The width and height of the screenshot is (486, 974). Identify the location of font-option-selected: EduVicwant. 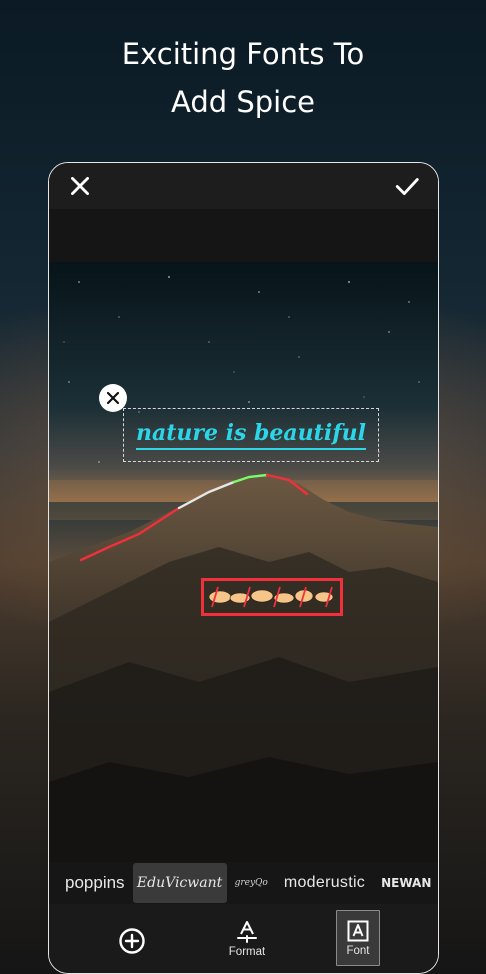
(179, 883).